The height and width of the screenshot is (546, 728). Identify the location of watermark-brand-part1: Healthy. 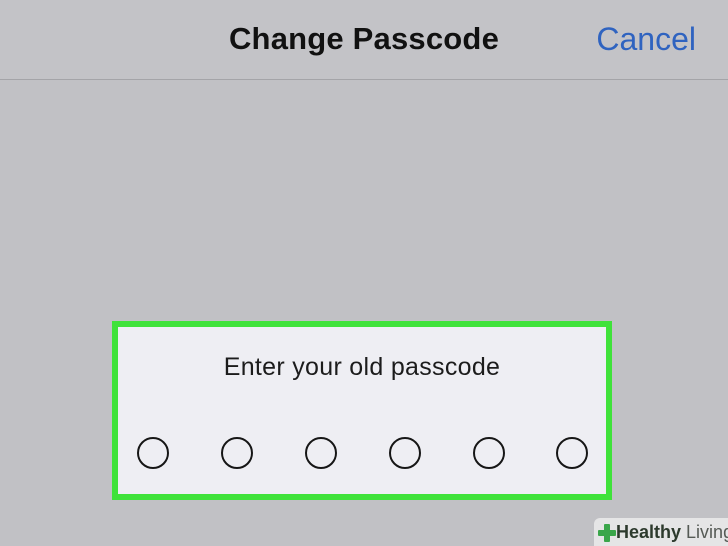
(649, 532).